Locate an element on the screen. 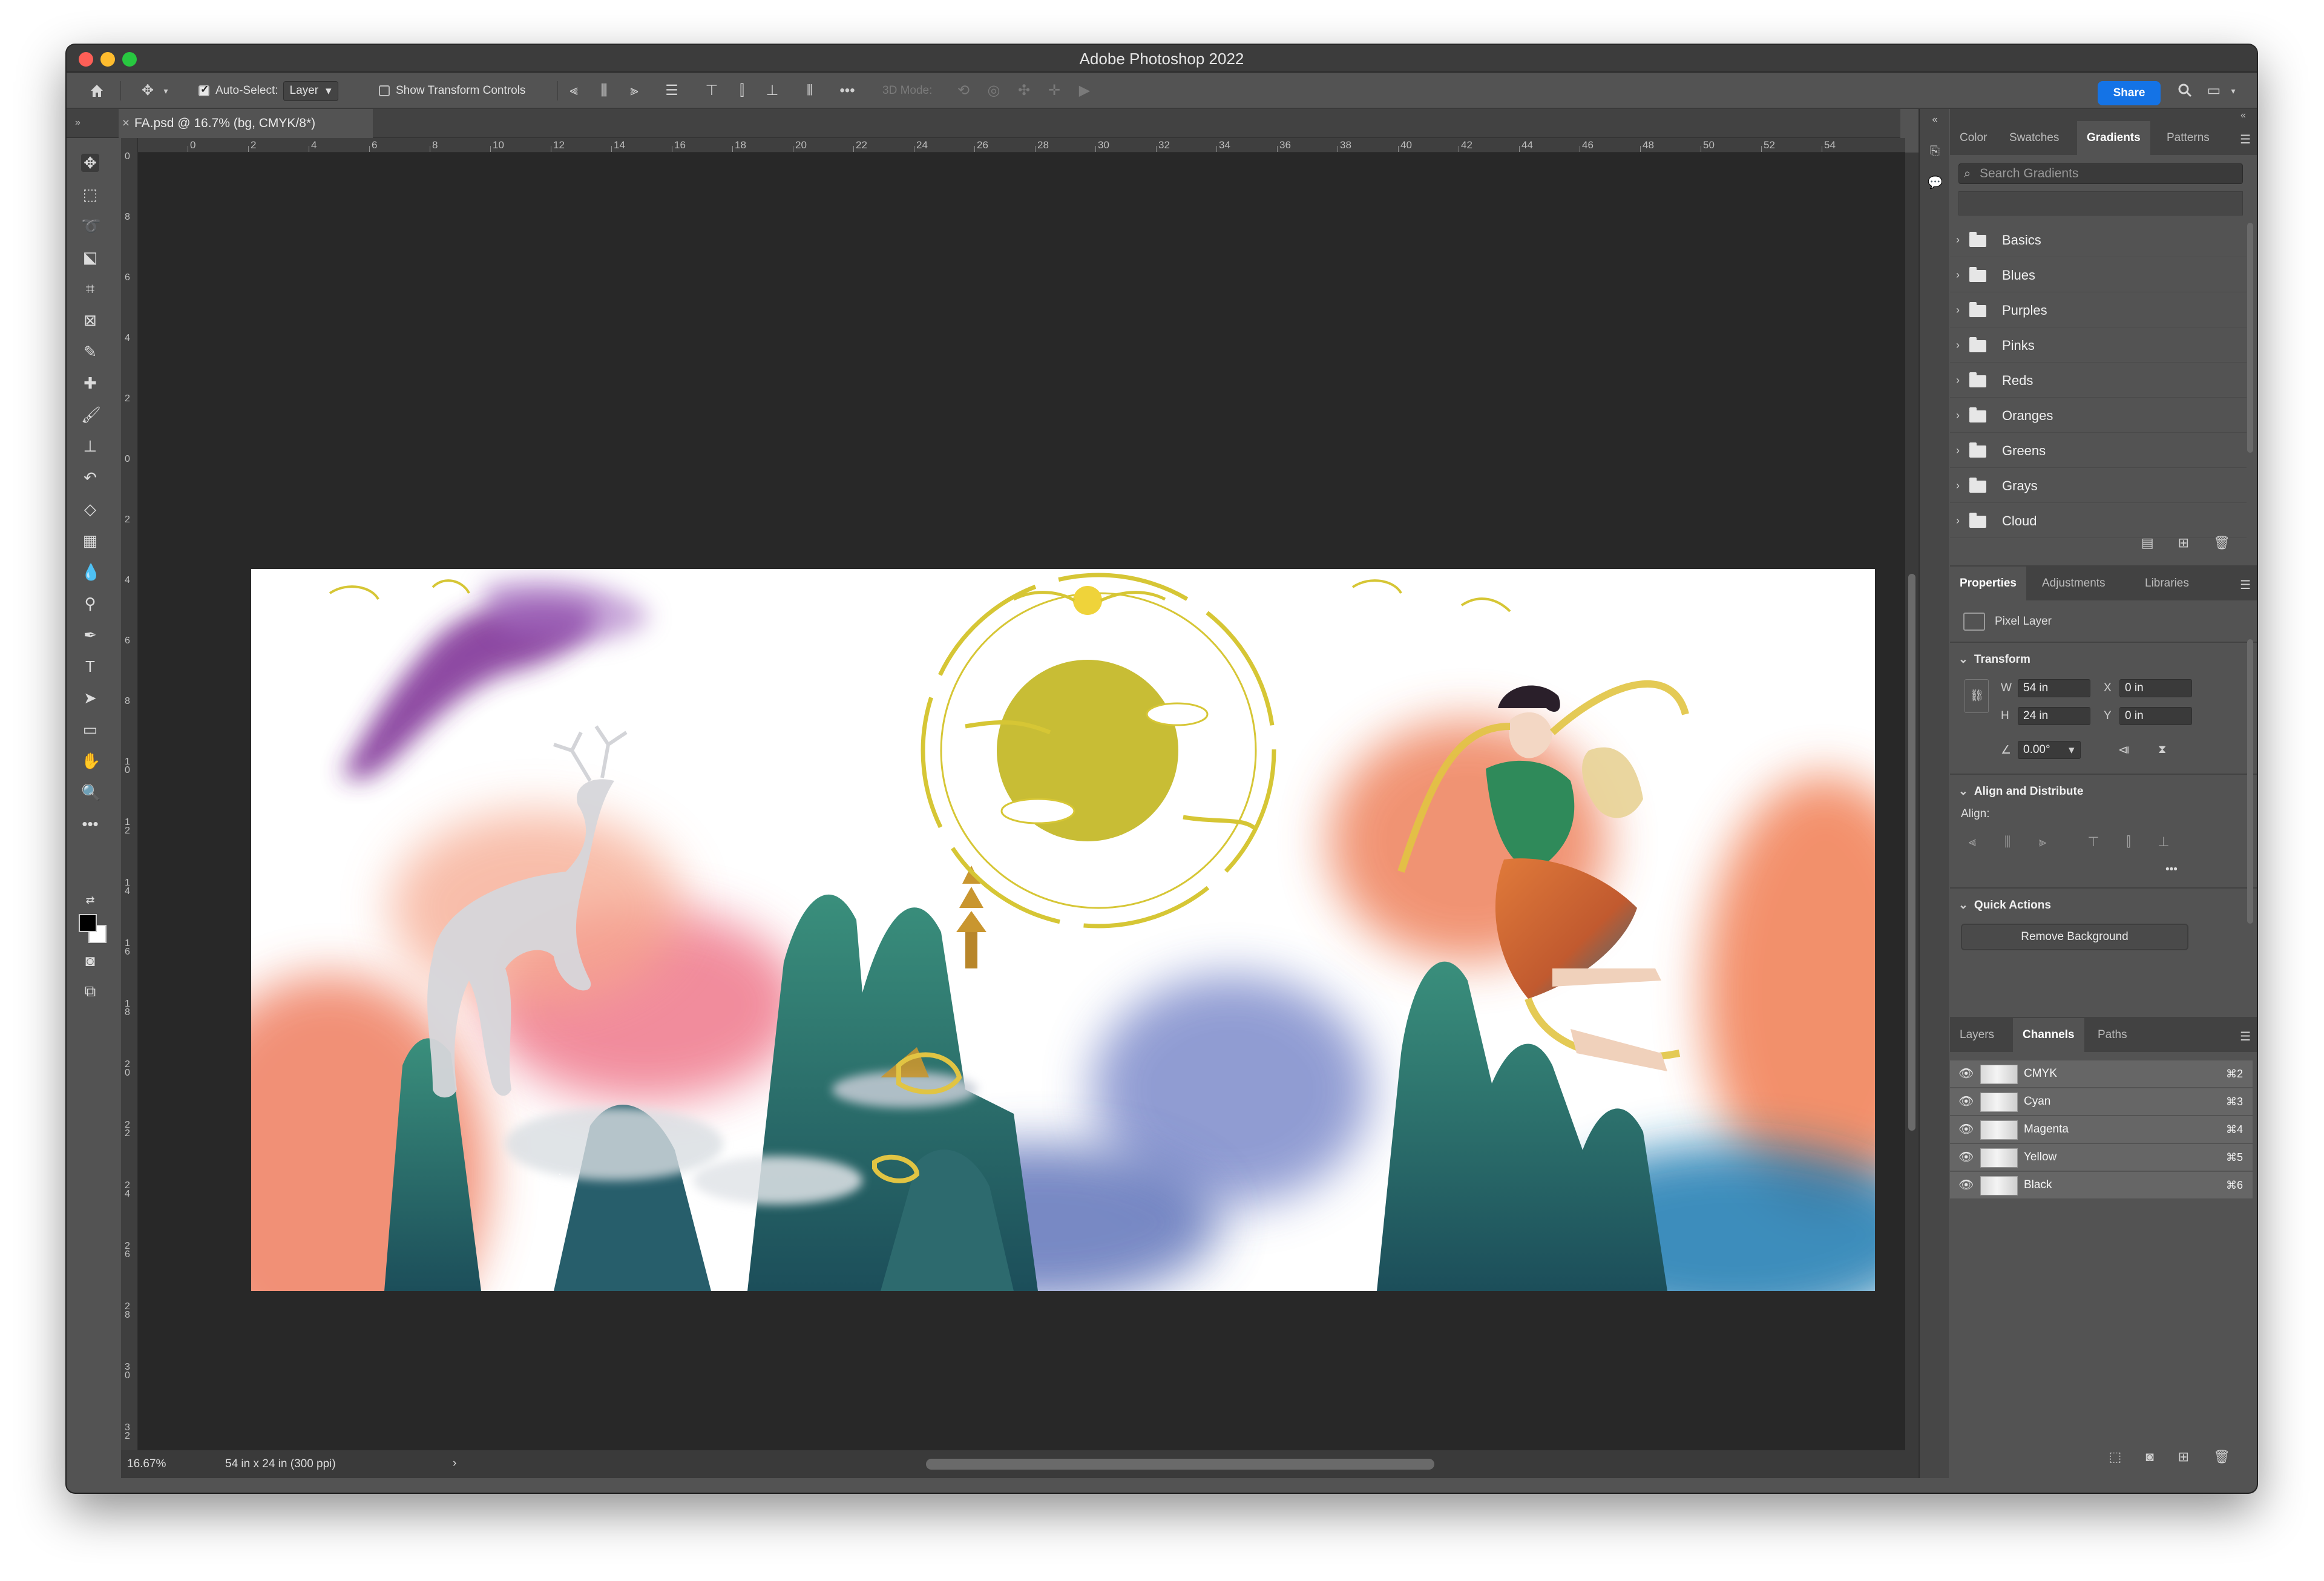 The width and height of the screenshot is (2324, 1581). swap-colors-icon: ⇄ is located at coordinates (90, 900).